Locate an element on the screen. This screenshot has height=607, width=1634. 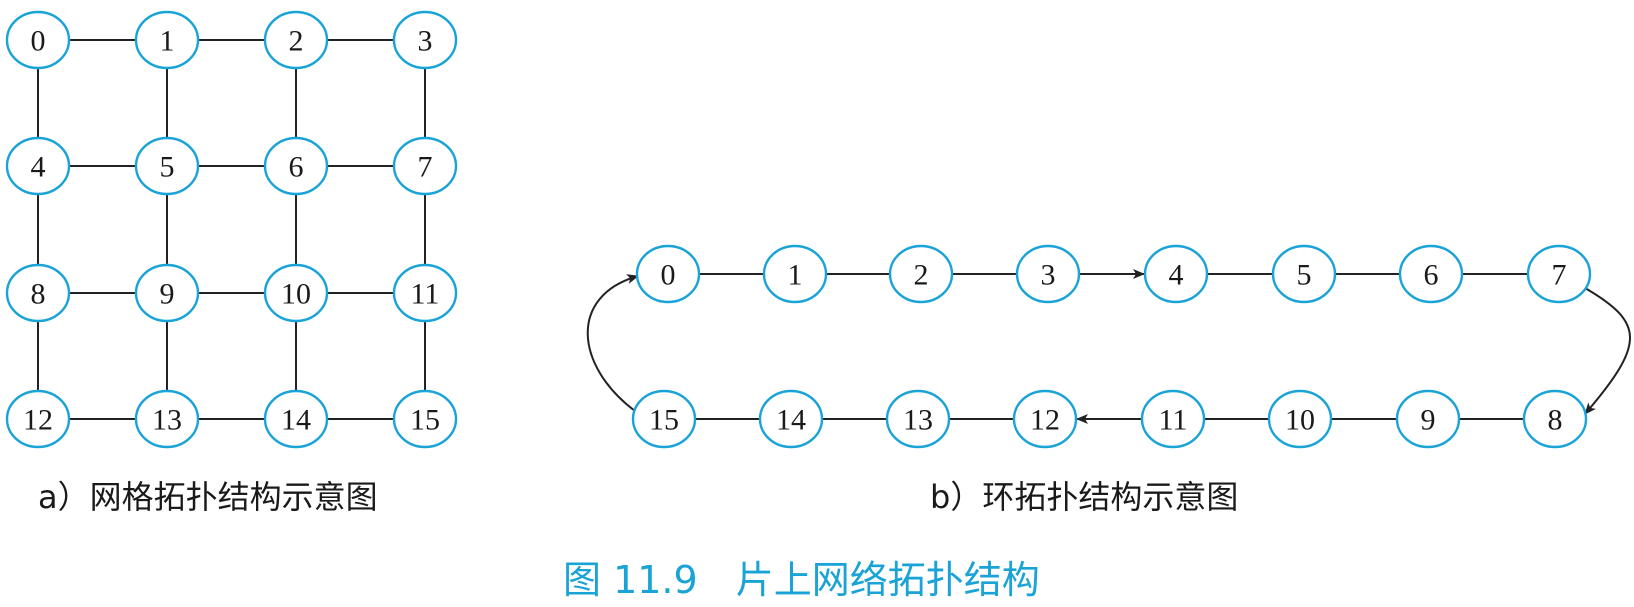
grid-node-0-label: 0 is located at coordinates (38, 41).